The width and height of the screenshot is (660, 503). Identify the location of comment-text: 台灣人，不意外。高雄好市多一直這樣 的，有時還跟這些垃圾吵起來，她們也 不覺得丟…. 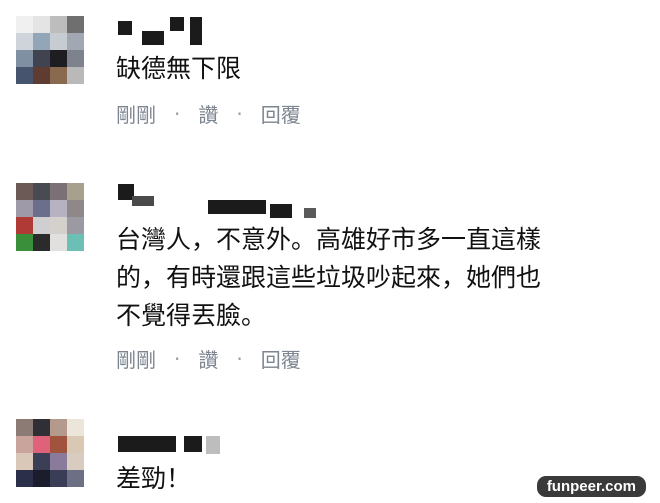
(329, 277).